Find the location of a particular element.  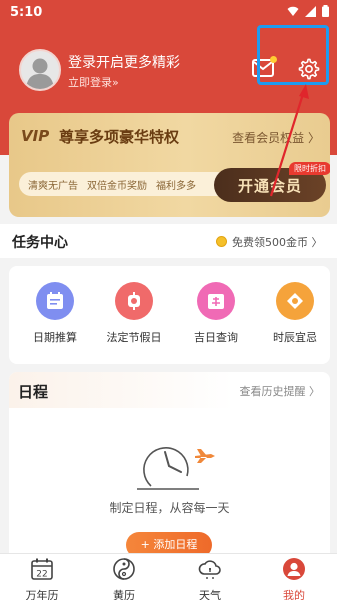

tool-holidays: 法定节假日 is located at coordinates (134, 313).